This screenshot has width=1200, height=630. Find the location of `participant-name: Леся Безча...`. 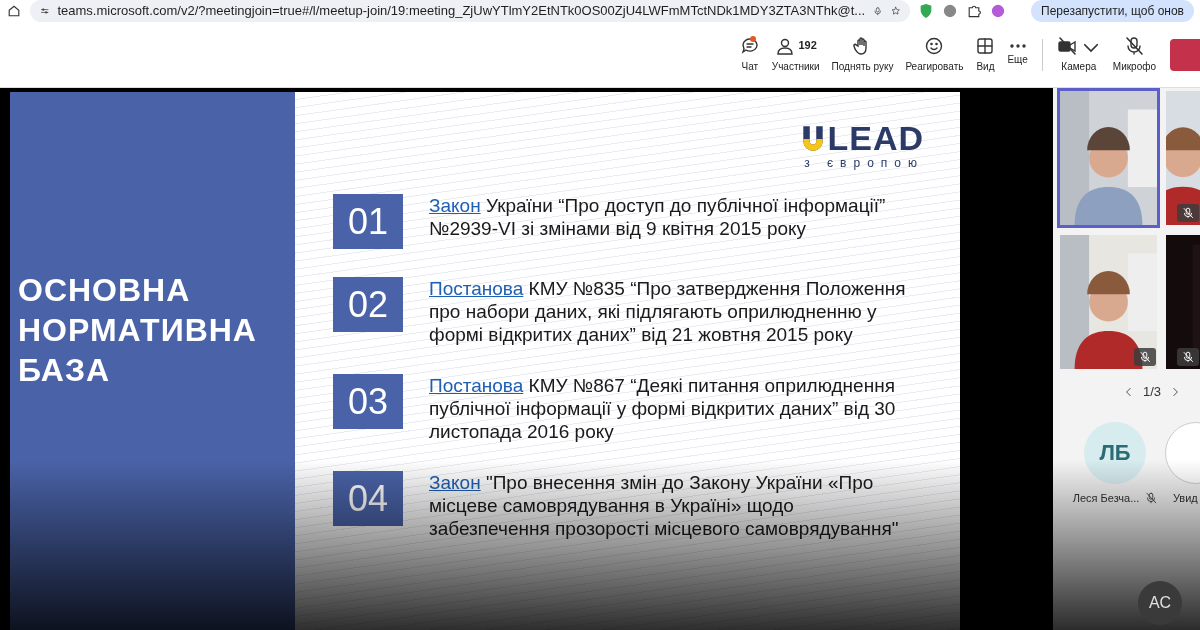

participant-name: Леся Безча... is located at coordinates (1106, 498).